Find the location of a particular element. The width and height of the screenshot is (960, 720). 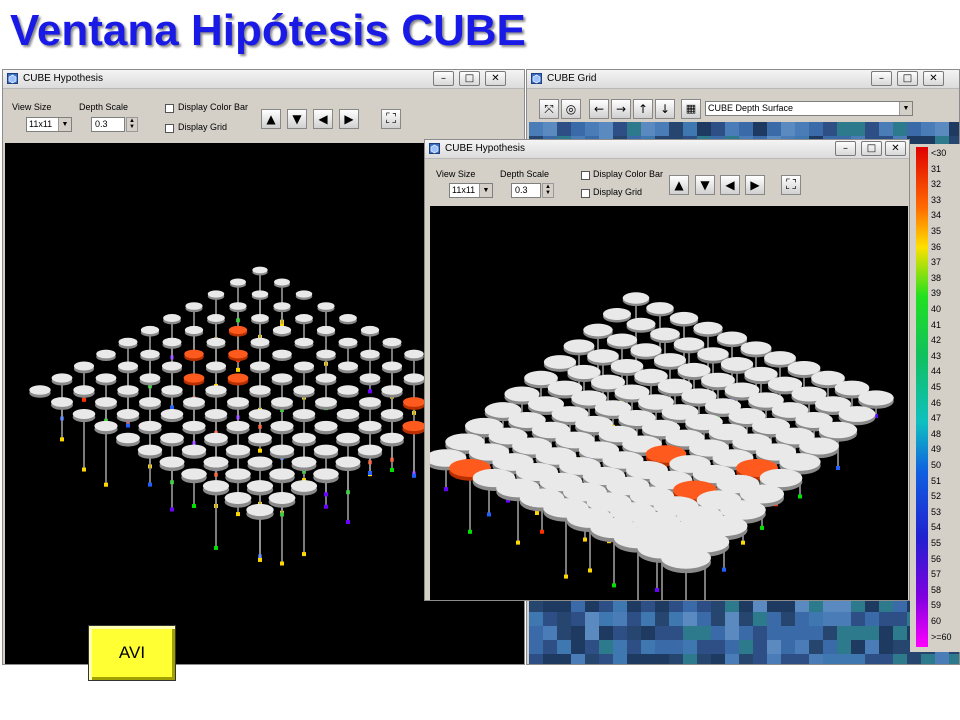

grid-colormap-icon: ▦ is located at coordinates (691, 109).